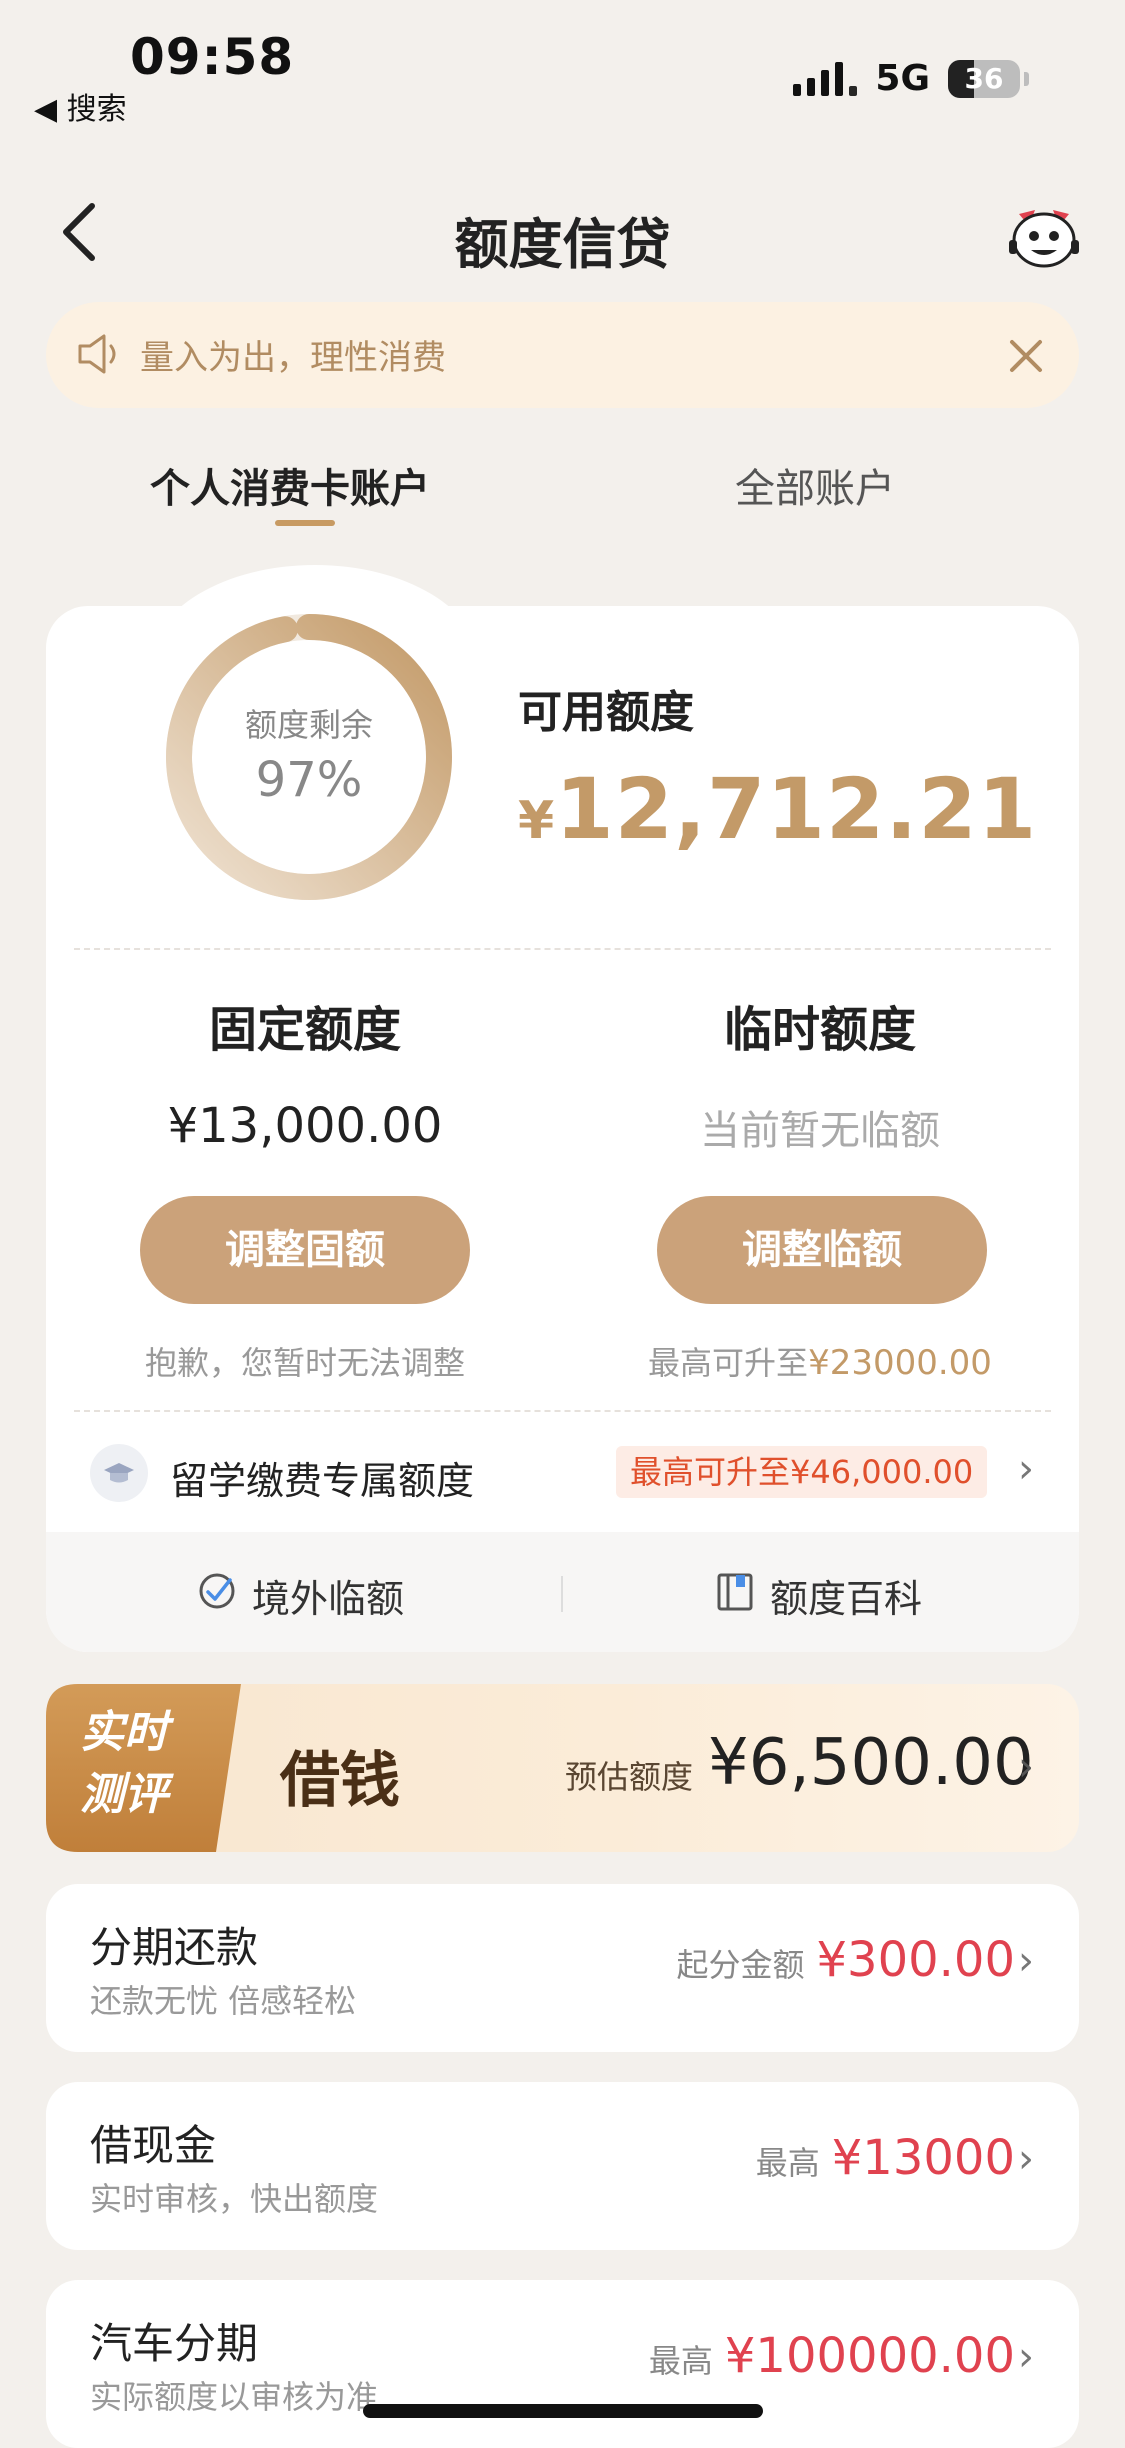 The width and height of the screenshot is (1125, 2448). I want to click on available-amount-value: 12,712.21, so click(796, 809).